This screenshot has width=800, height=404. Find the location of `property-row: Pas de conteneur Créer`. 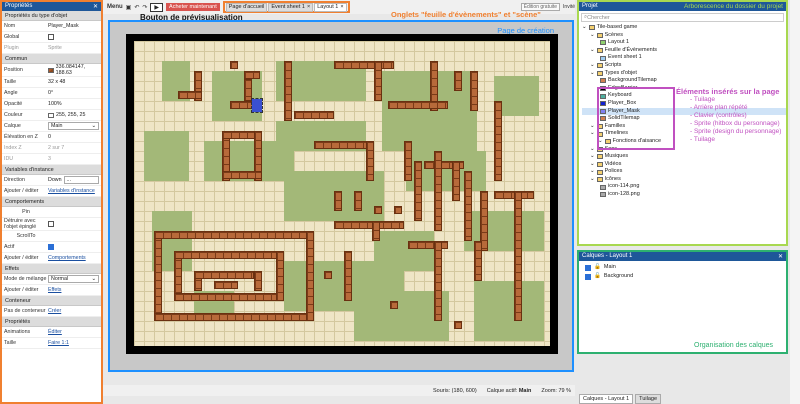

property-row: Pas de conteneur Créer is located at coordinates (51, 311).